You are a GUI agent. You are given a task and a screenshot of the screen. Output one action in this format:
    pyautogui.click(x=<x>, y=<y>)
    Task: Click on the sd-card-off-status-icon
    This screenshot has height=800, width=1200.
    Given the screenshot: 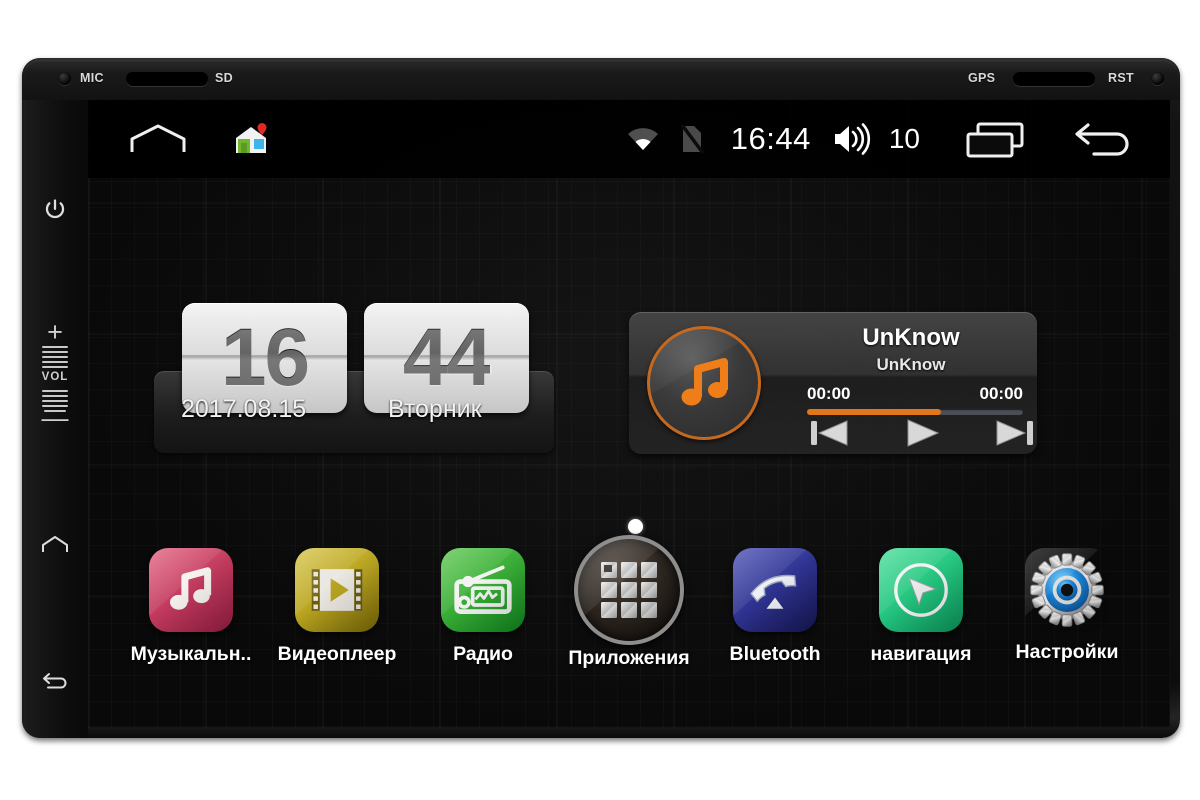 What is the action you would take?
    pyautogui.click(x=692, y=139)
    